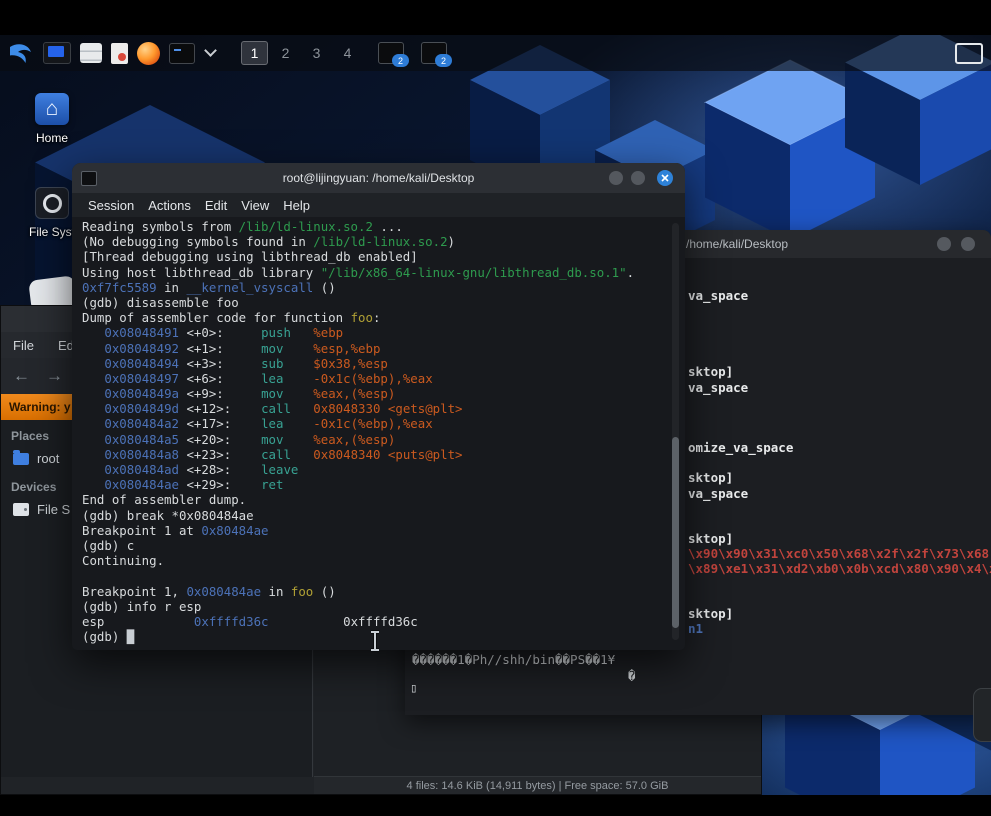 This screenshot has width=991, height=816. Describe the element at coordinates (375, 643) in the screenshot. I see `mouse-cursor-ibeam` at that location.